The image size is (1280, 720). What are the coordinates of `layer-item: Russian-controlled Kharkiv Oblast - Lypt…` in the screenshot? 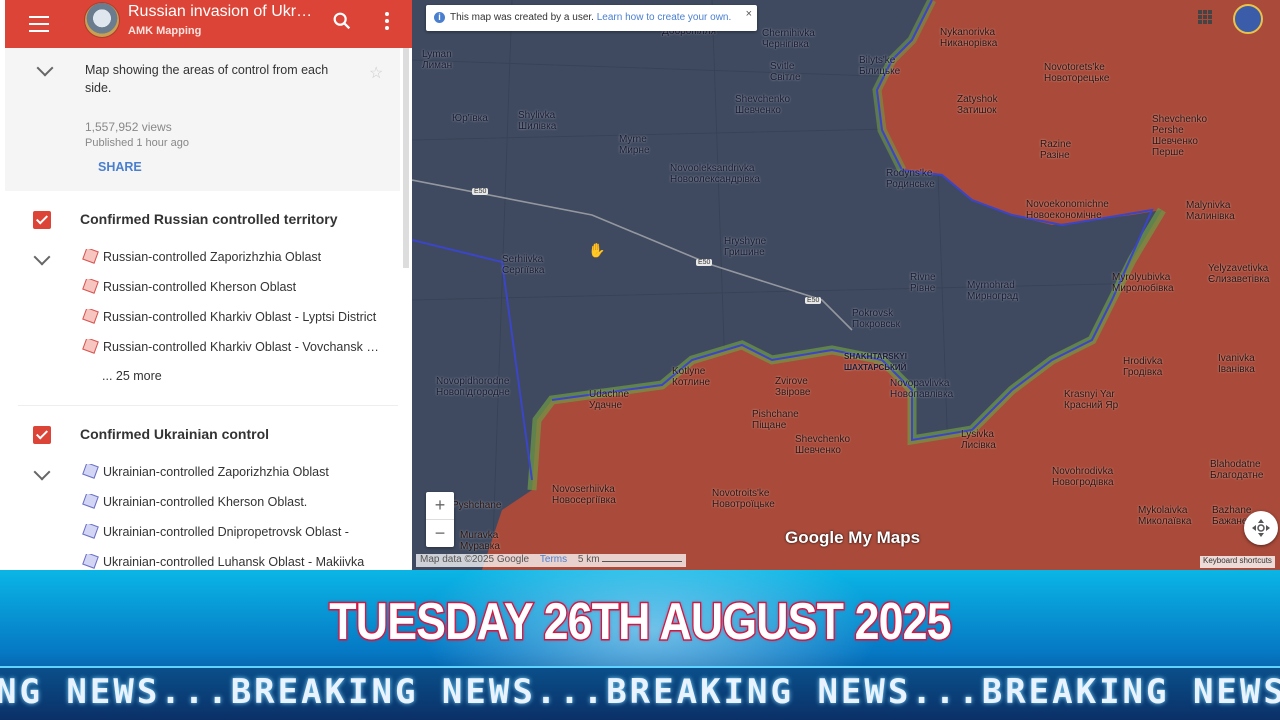 It's located at (230, 319).